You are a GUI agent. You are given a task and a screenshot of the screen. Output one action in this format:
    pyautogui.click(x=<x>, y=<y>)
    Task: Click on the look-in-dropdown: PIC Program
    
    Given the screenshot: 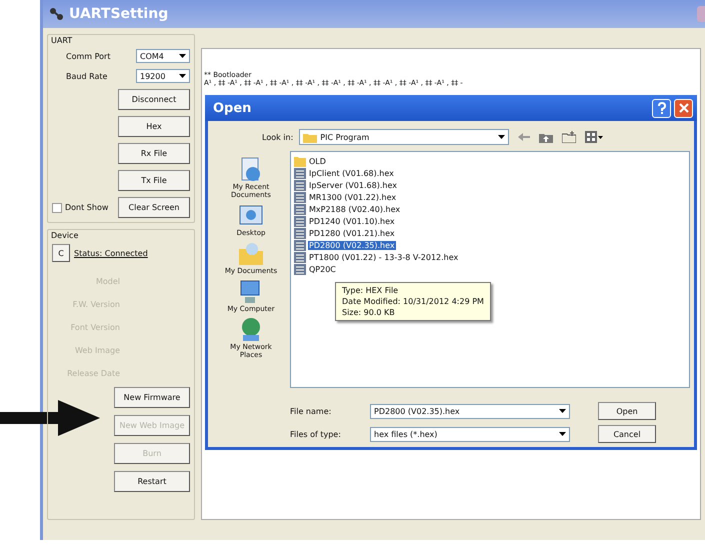 What is the action you would take?
    pyautogui.click(x=404, y=137)
    